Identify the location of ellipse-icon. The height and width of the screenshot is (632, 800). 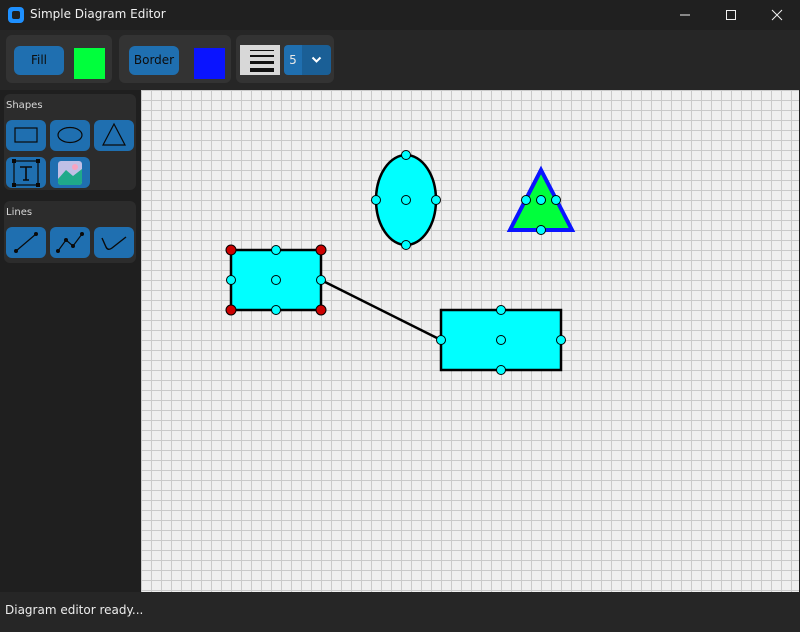
(70, 135).